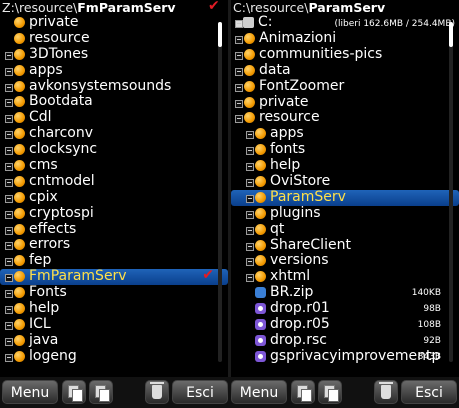  What do you see at coordinates (114, 197) in the screenshot?
I see `folder-row: cpix` at bounding box center [114, 197].